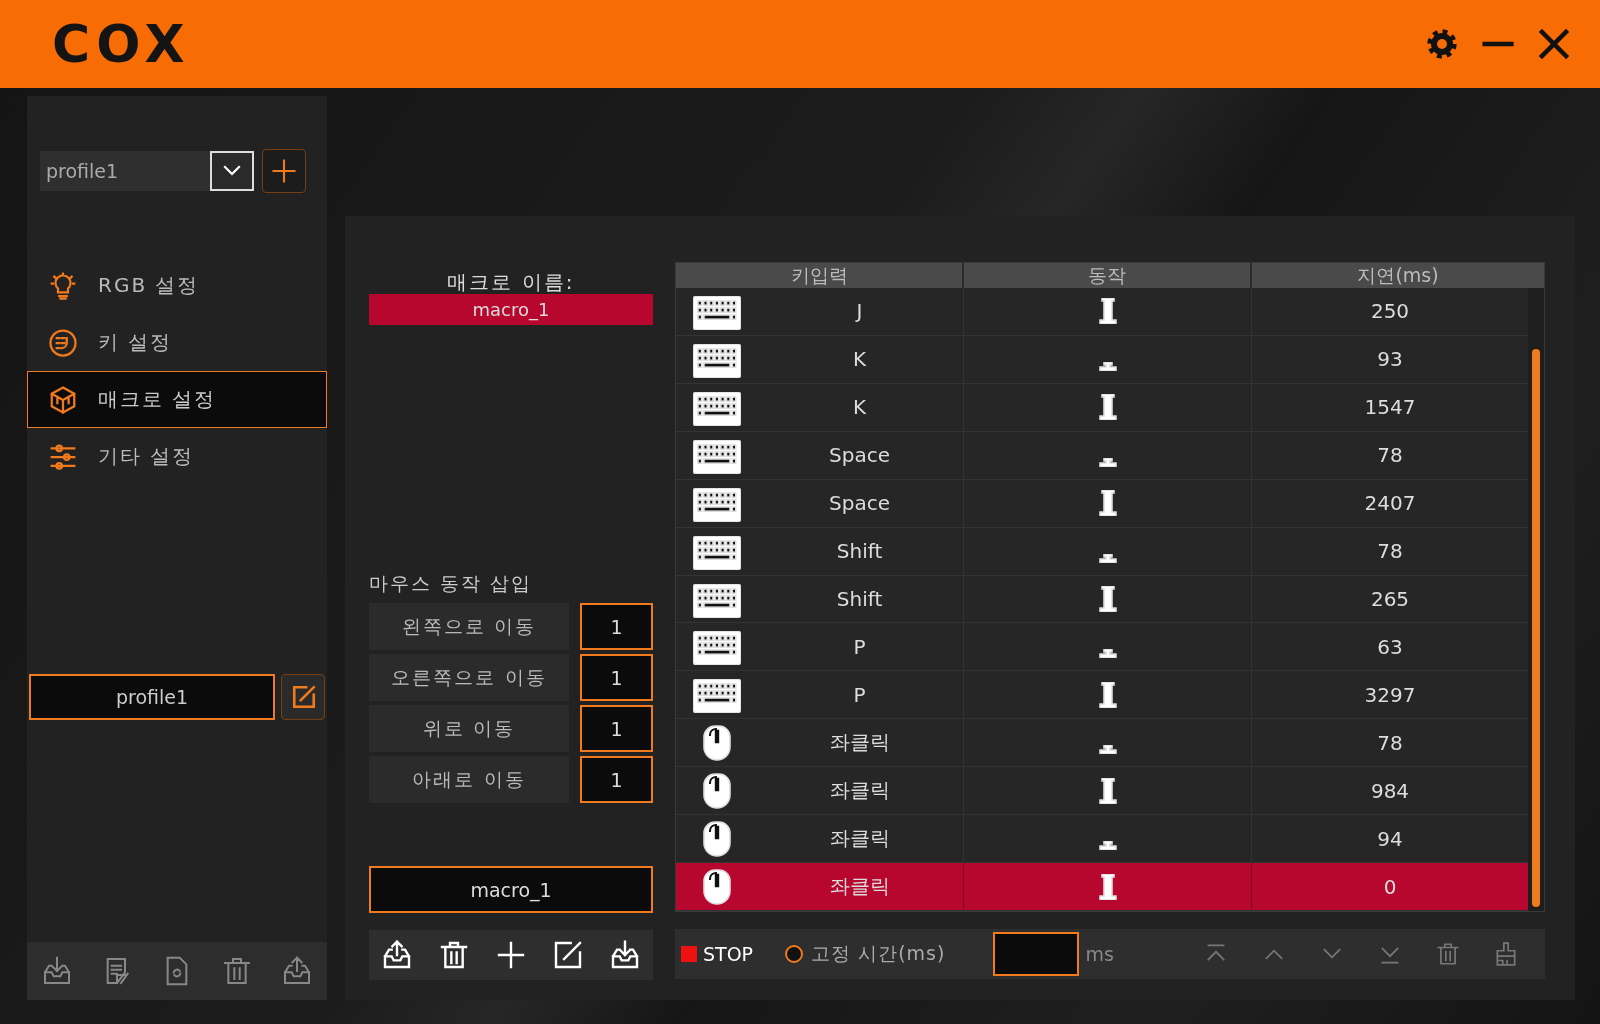 The height and width of the screenshot is (1024, 1600). Describe the element at coordinates (1390, 694) in the screenshot. I see `delay-value: 3297` at that location.